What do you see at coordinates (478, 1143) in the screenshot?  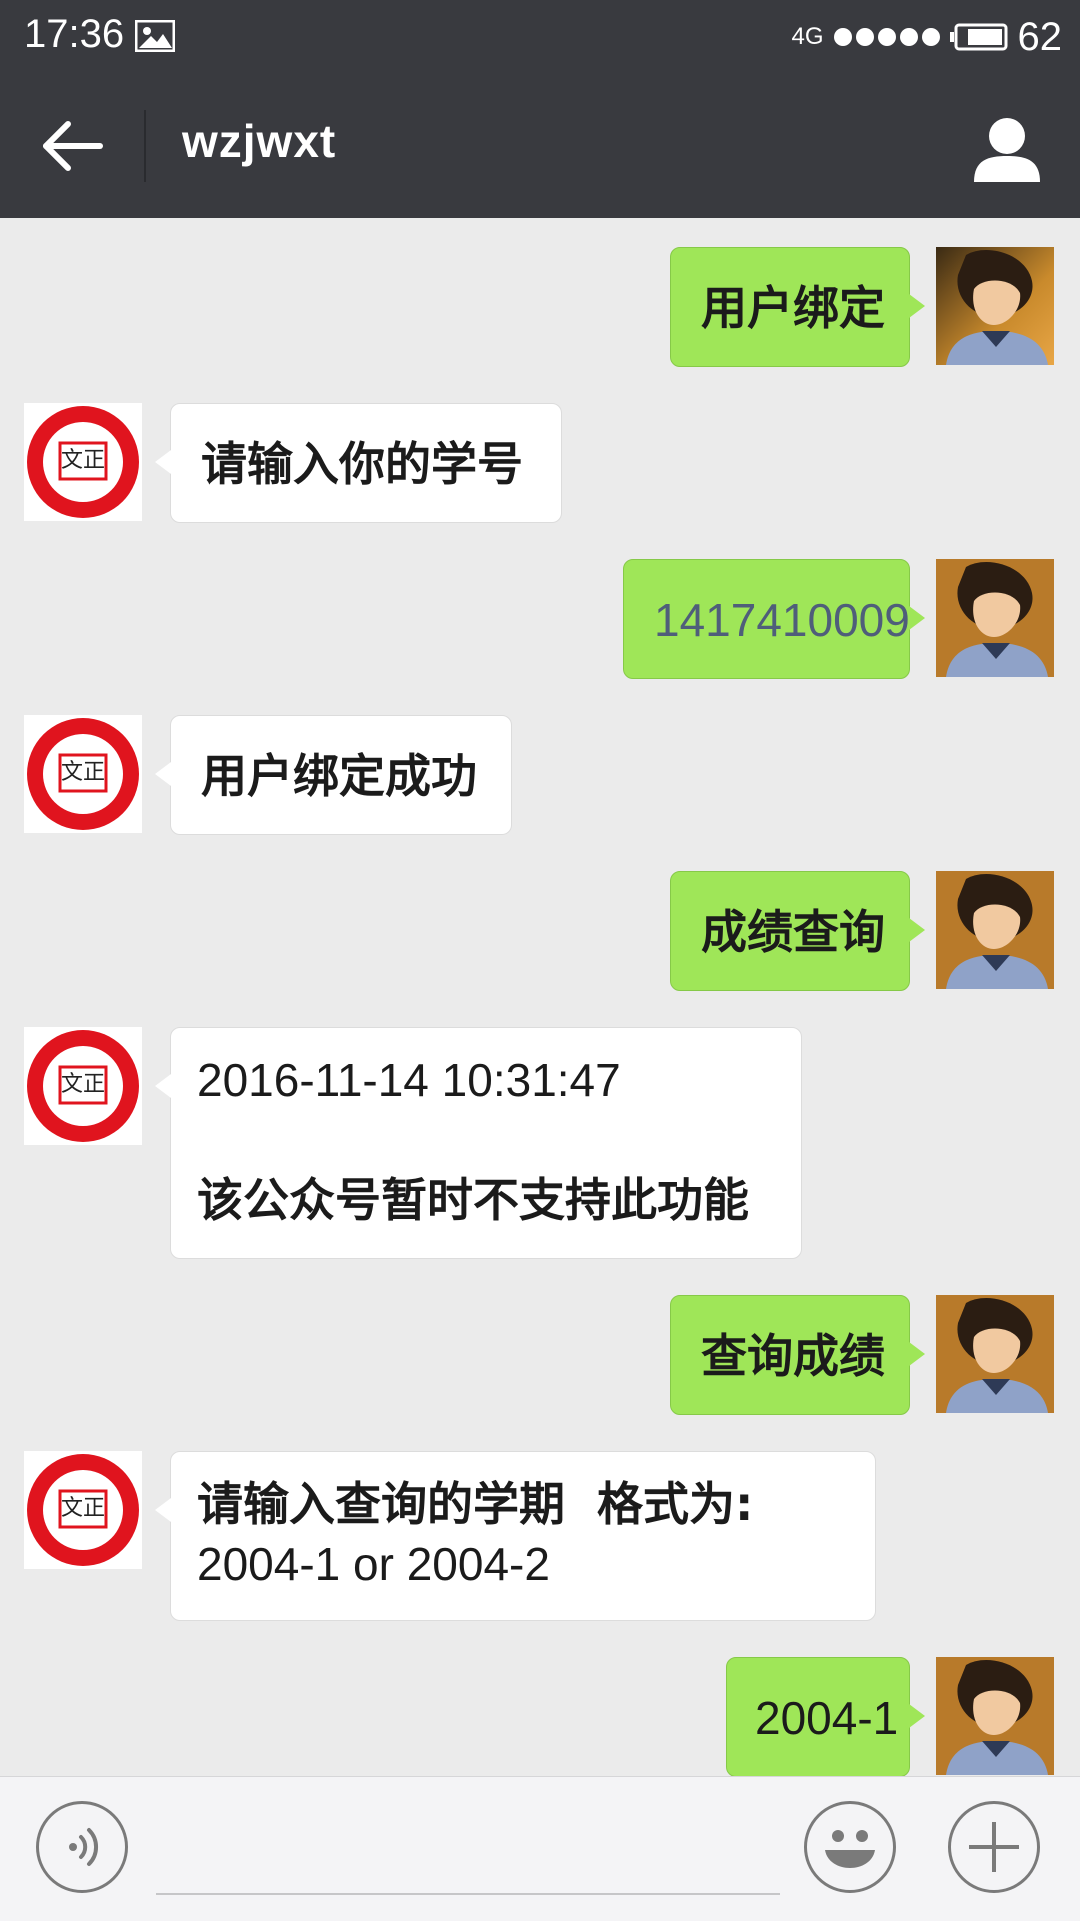 I see `message-bubble: 2016-11-14 10:31:47 该公众号暂时不支持此功能` at bounding box center [478, 1143].